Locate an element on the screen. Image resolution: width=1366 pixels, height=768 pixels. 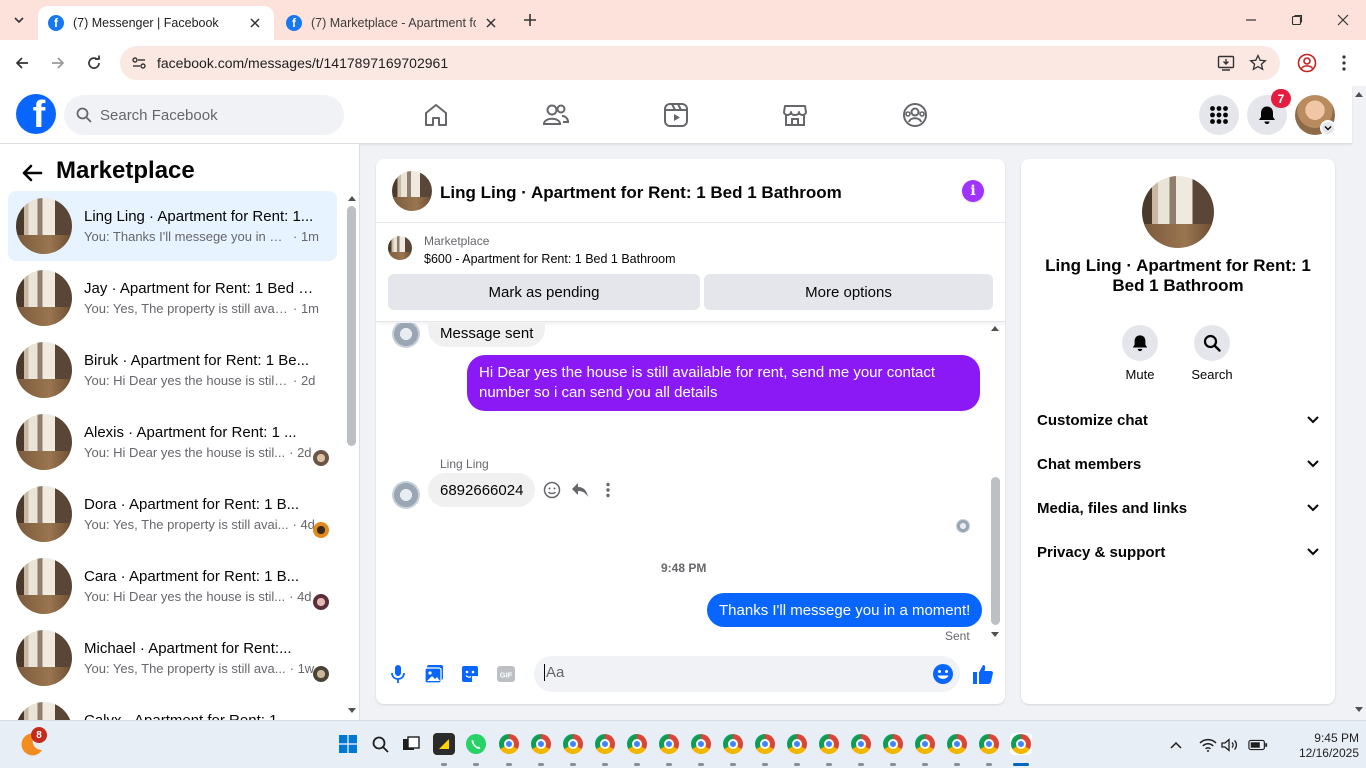
chrome-profile-icon is located at coordinates (1307, 63).